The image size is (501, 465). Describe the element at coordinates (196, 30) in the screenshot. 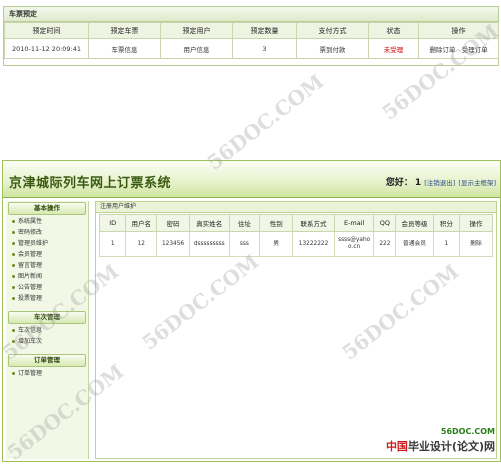

I see `col-header: 预定用户` at that location.